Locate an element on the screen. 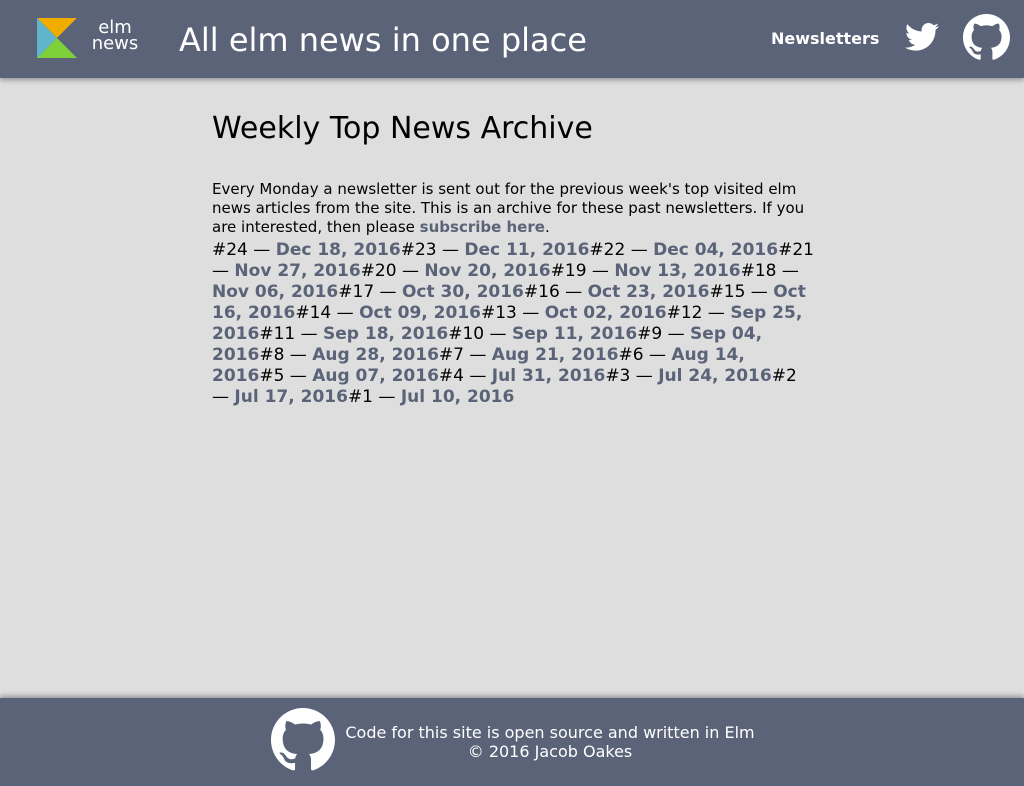 The image size is (1024, 786). issue-number: #17 is located at coordinates (356, 292).